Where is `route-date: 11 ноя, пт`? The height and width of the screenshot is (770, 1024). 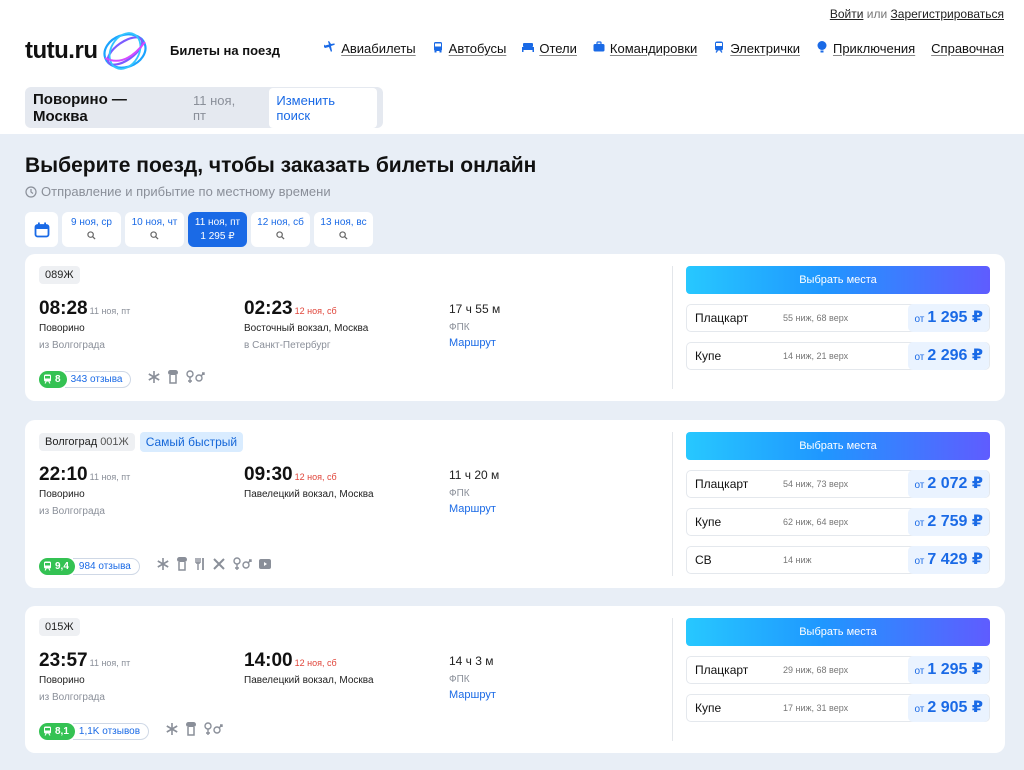 route-date: 11 ноя, пт is located at coordinates (214, 107).